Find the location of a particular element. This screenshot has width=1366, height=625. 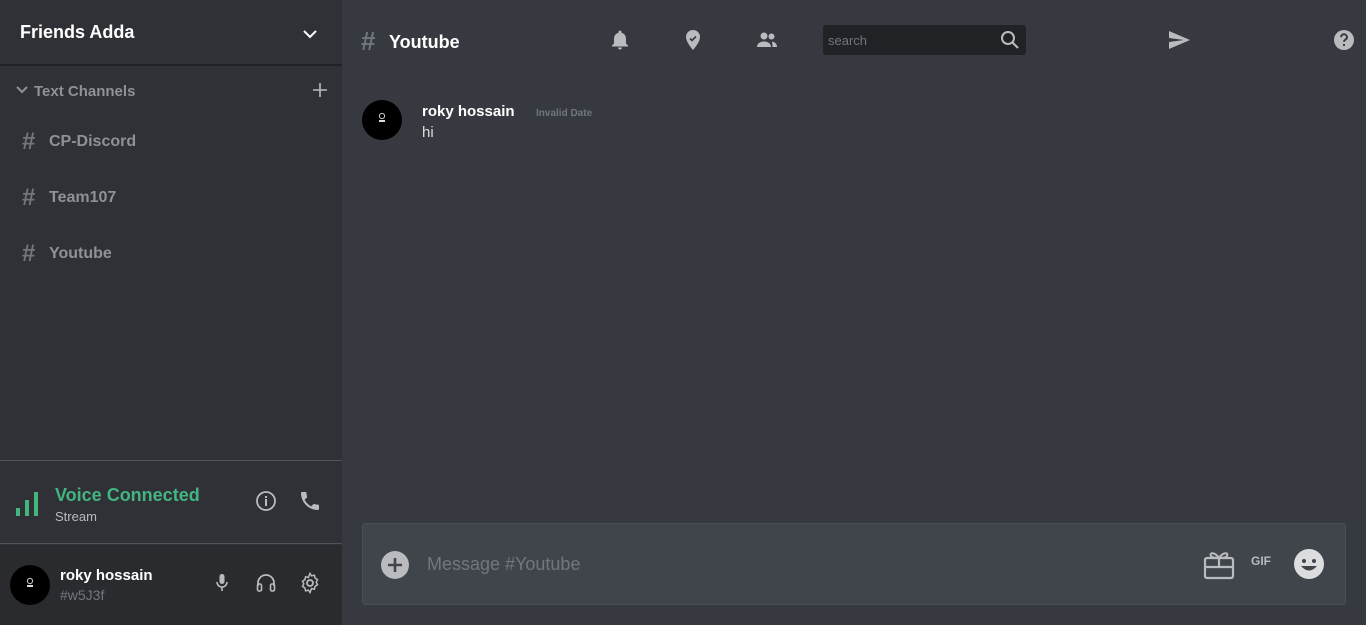

user-tag: #w5J3f is located at coordinates (82, 595).